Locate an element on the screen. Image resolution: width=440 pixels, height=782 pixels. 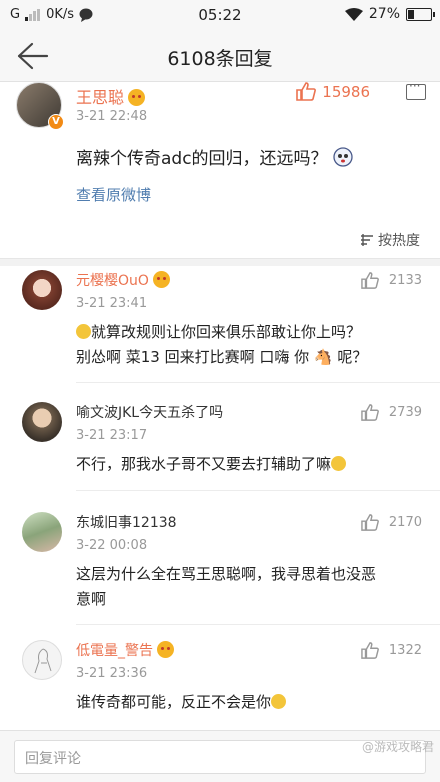
nav-bar: 6108条回复 is located at coordinates (220, 56).